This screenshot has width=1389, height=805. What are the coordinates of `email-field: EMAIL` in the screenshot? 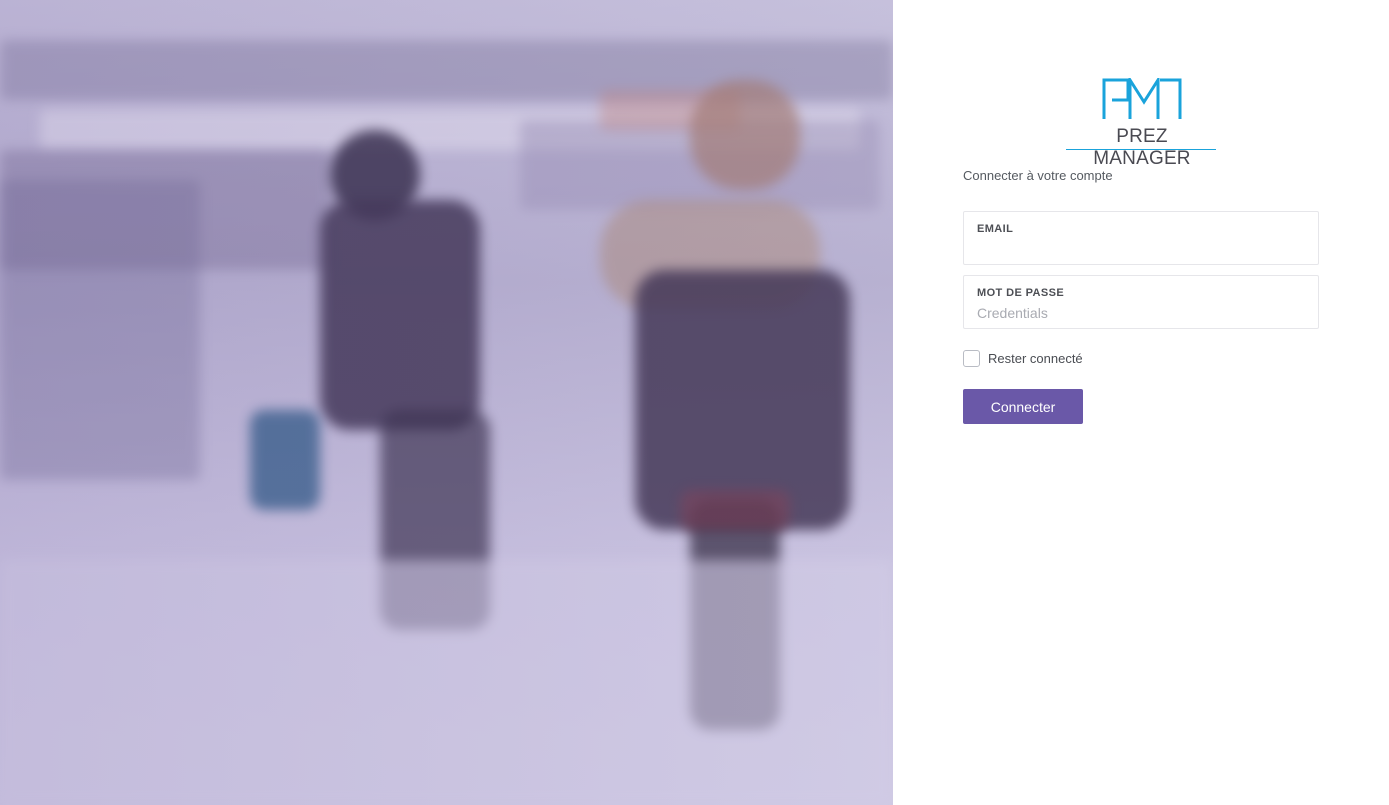 It's located at (1141, 238).